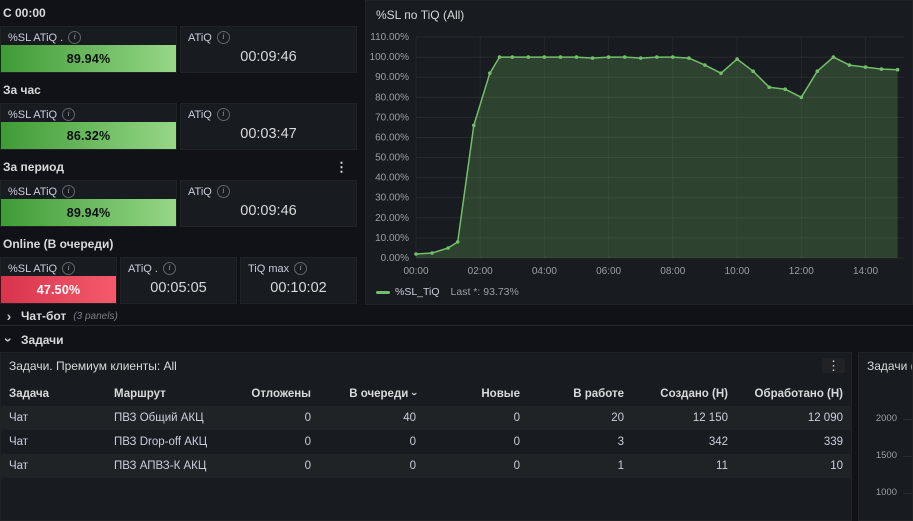  I want to click on y-axis-label: 1500, so click(885, 455).